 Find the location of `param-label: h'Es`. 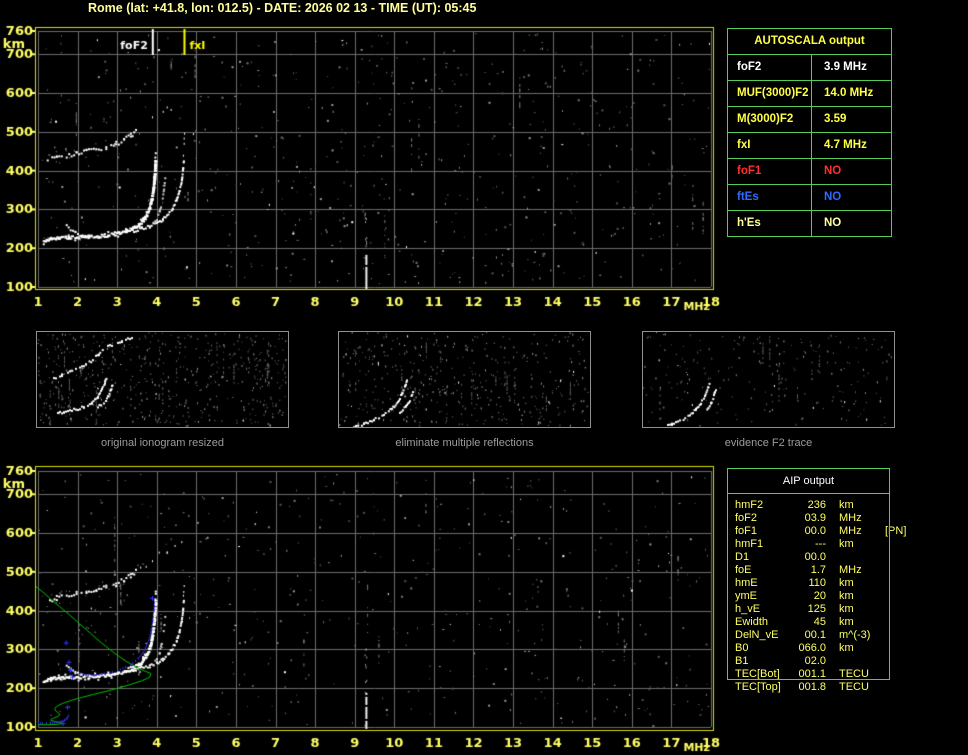

param-label: h'Es is located at coordinates (770, 223).